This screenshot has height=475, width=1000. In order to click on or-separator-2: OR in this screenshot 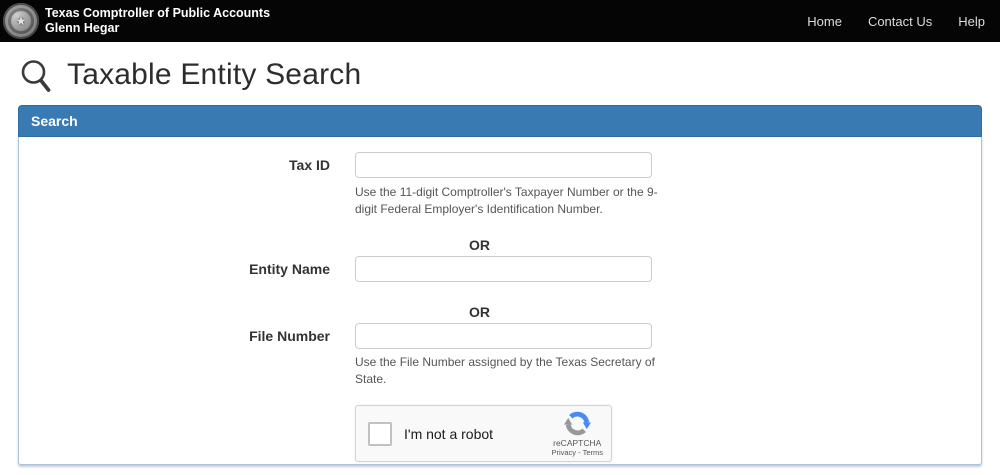, I will do `click(479, 312)`.